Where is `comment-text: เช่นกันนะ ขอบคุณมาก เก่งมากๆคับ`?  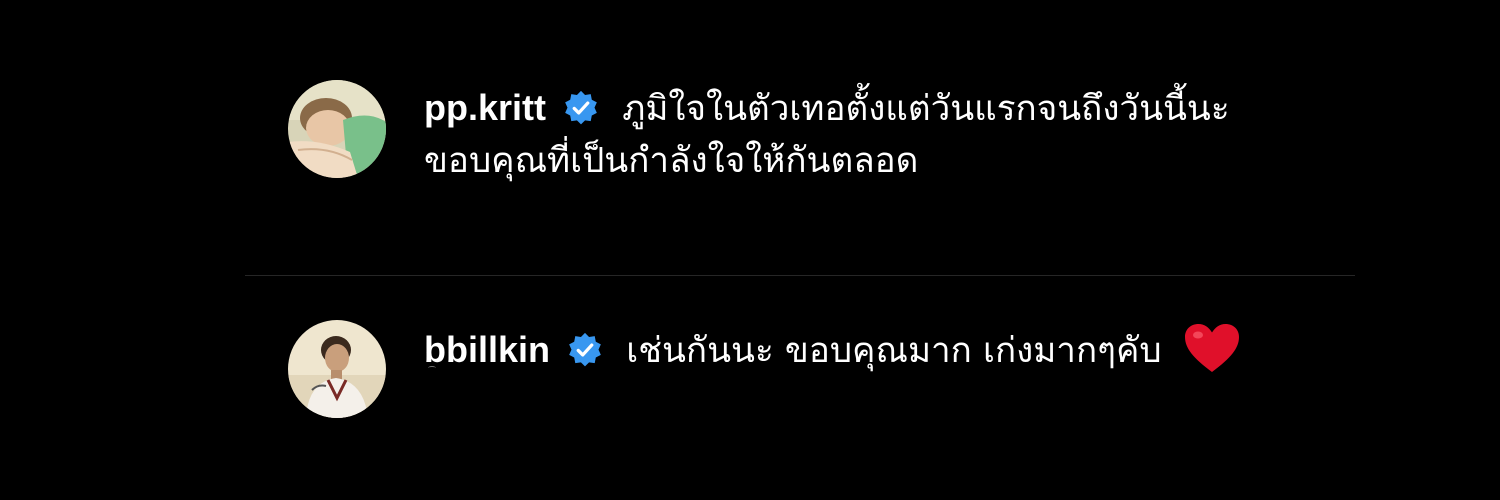 comment-text: เช่นกันนะ ขอบคุณมาก เก่งมากๆคับ is located at coordinates (894, 351).